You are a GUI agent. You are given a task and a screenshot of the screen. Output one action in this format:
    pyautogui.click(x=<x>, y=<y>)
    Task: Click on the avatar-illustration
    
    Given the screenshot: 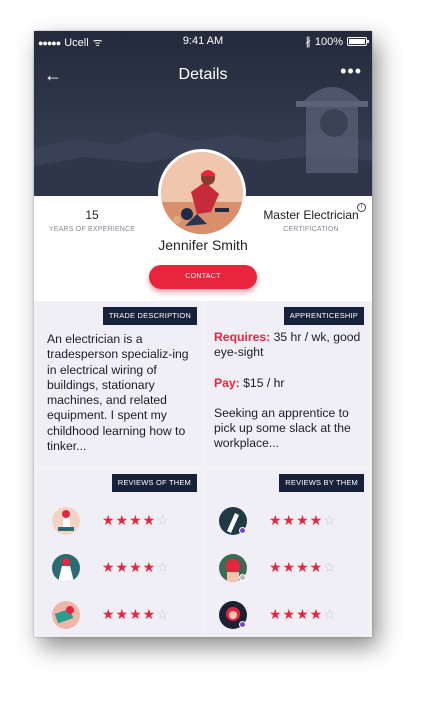 What is the action you would take?
    pyautogui.click(x=202, y=193)
    